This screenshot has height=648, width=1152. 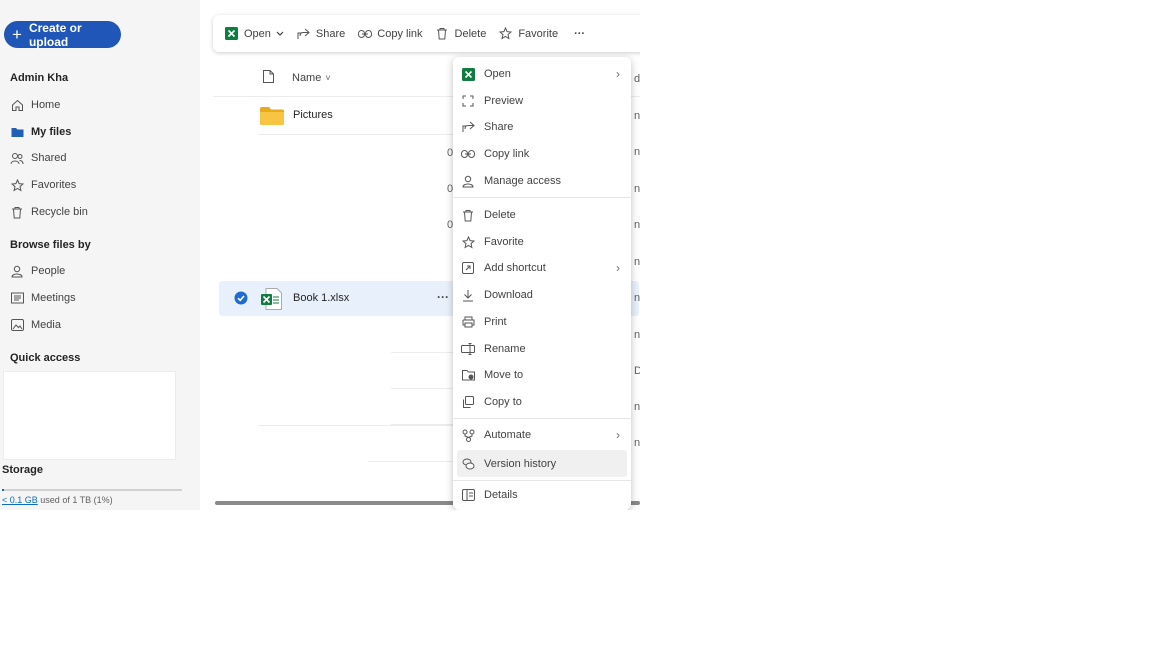 I want to click on menu-item-automate: Automate ›, so click(x=542, y=435).